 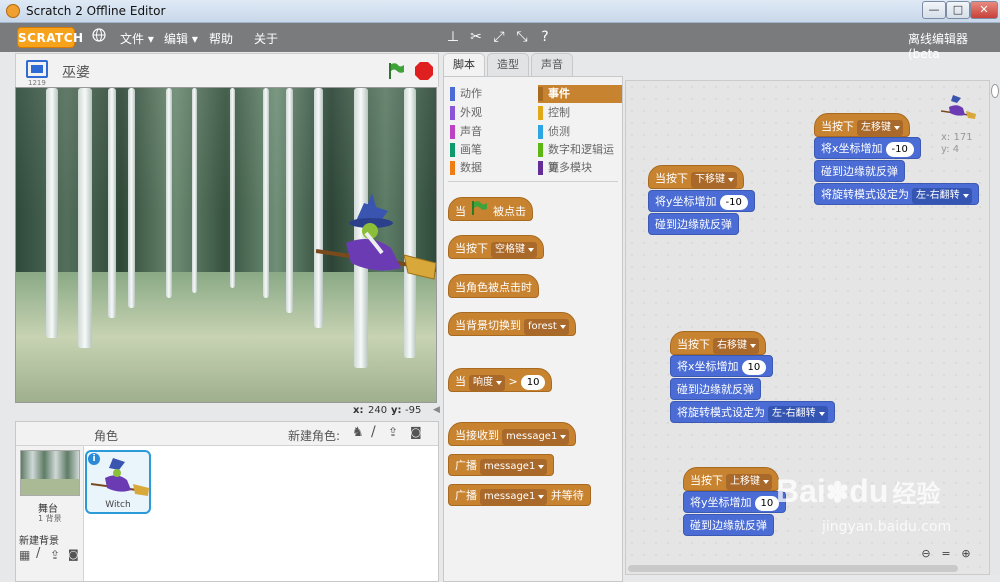 What do you see at coordinates (545, 37) in the screenshot?
I see `help-icon: ?` at bounding box center [545, 37].